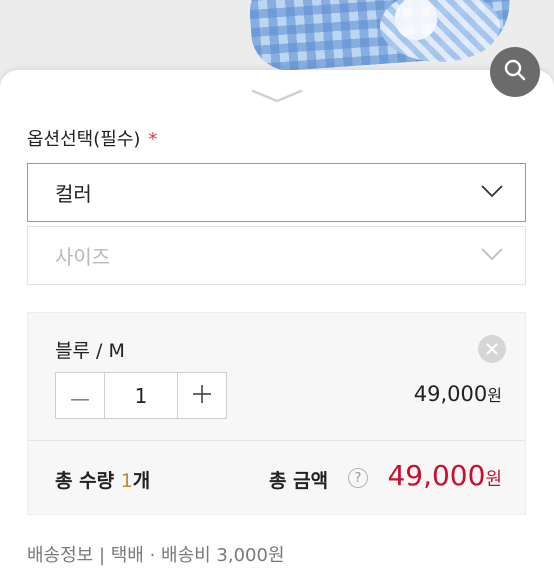 This screenshot has height=570, width=554. Describe the element at coordinates (83, 257) in the screenshot. I see `size-select-placeholder: 사이즈` at that location.